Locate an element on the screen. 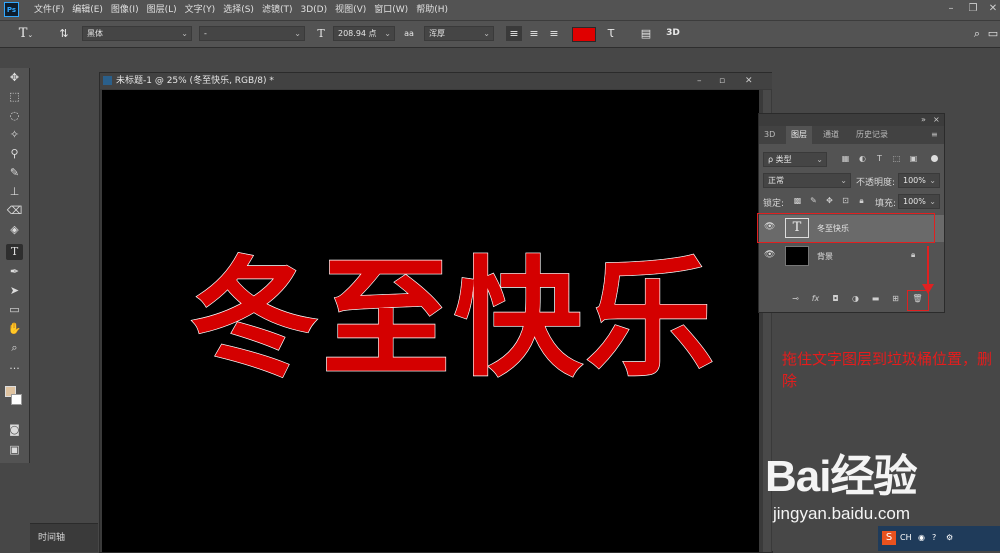  path-select-icon: ➤ is located at coordinates (14, 291).